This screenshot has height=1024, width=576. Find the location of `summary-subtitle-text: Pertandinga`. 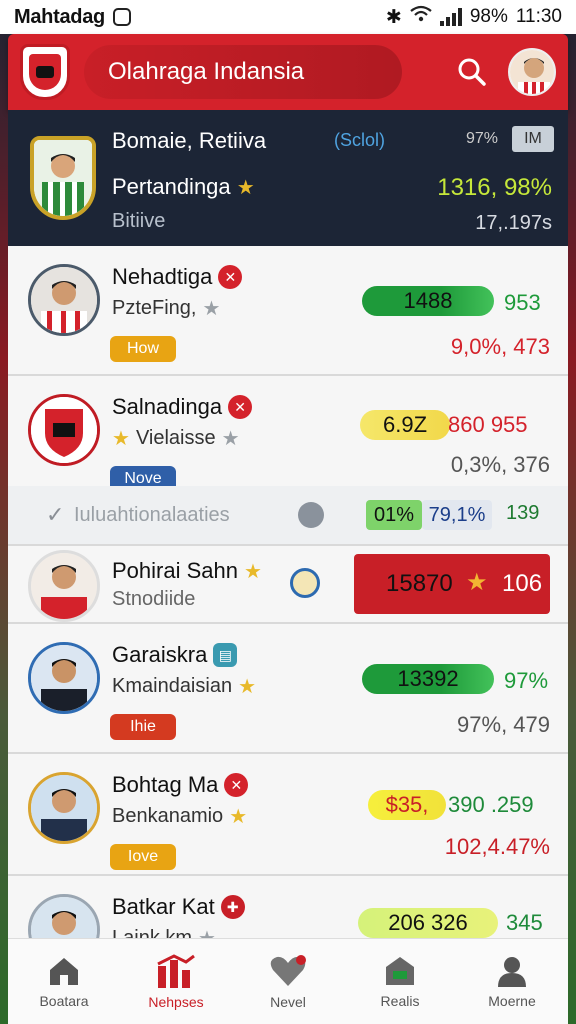

summary-subtitle-text: Pertandinga is located at coordinates (171, 186).